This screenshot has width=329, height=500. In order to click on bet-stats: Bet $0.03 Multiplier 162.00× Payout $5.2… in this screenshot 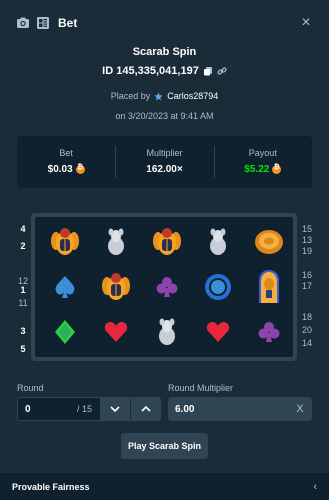, I will do `click(164, 162)`.